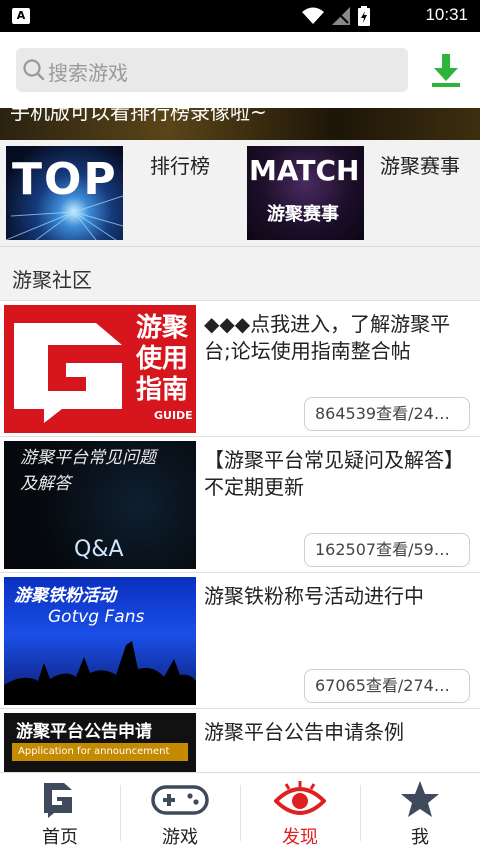  What do you see at coordinates (162, 328) in the screenshot?
I see `guide-line-1: 游聚` at bounding box center [162, 328].